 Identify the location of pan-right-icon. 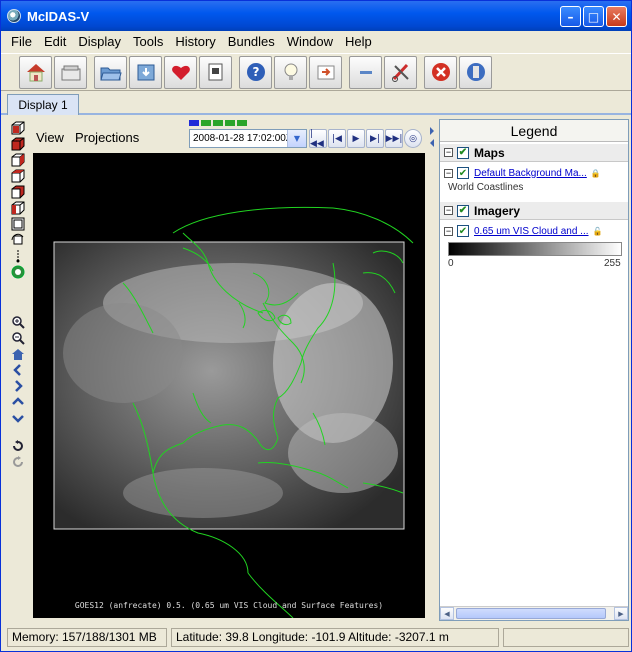
(18, 386).